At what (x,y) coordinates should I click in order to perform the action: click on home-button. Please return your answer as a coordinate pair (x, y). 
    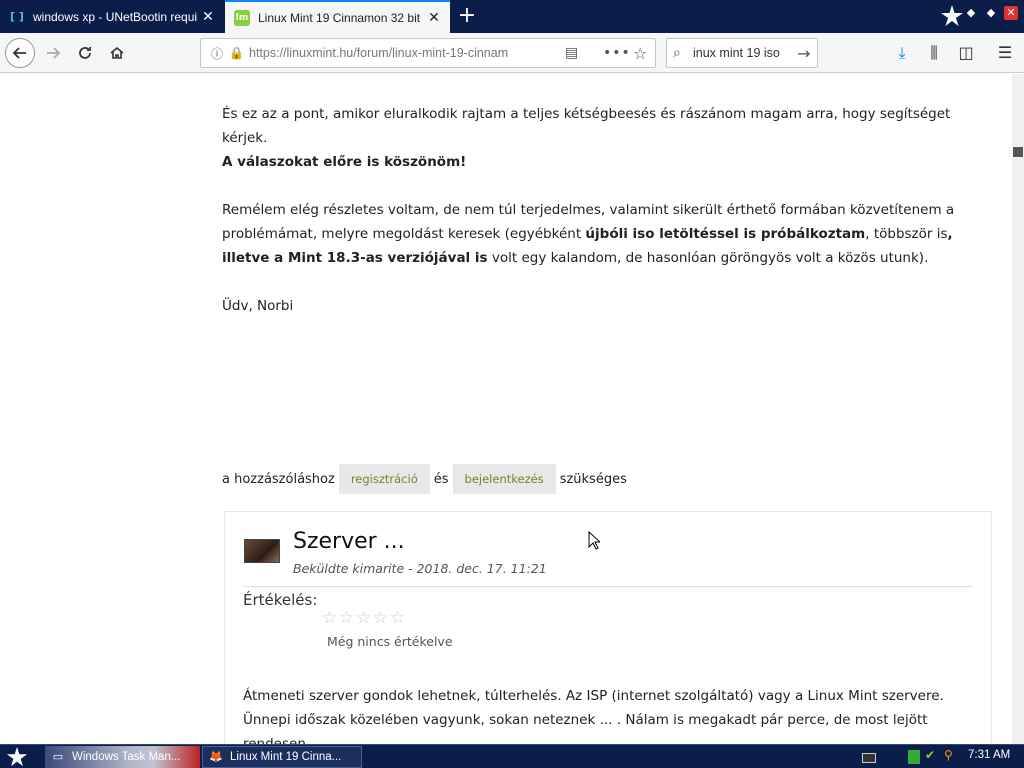
    Looking at the image, I should click on (117, 53).